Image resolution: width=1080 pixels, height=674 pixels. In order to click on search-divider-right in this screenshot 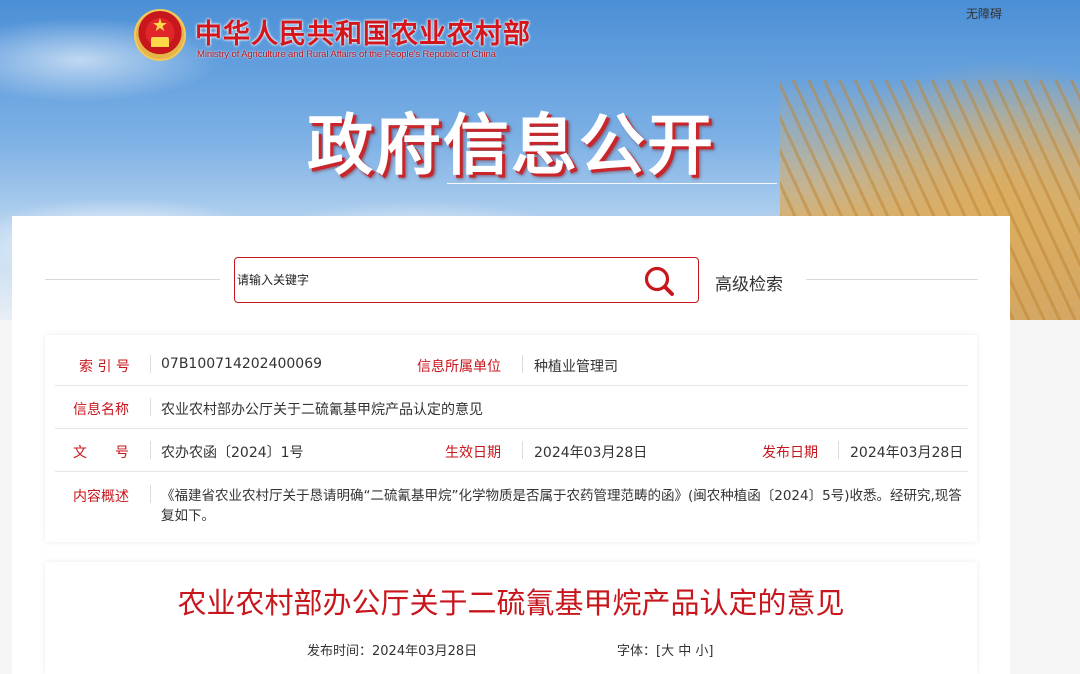, I will do `click(892, 279)`.